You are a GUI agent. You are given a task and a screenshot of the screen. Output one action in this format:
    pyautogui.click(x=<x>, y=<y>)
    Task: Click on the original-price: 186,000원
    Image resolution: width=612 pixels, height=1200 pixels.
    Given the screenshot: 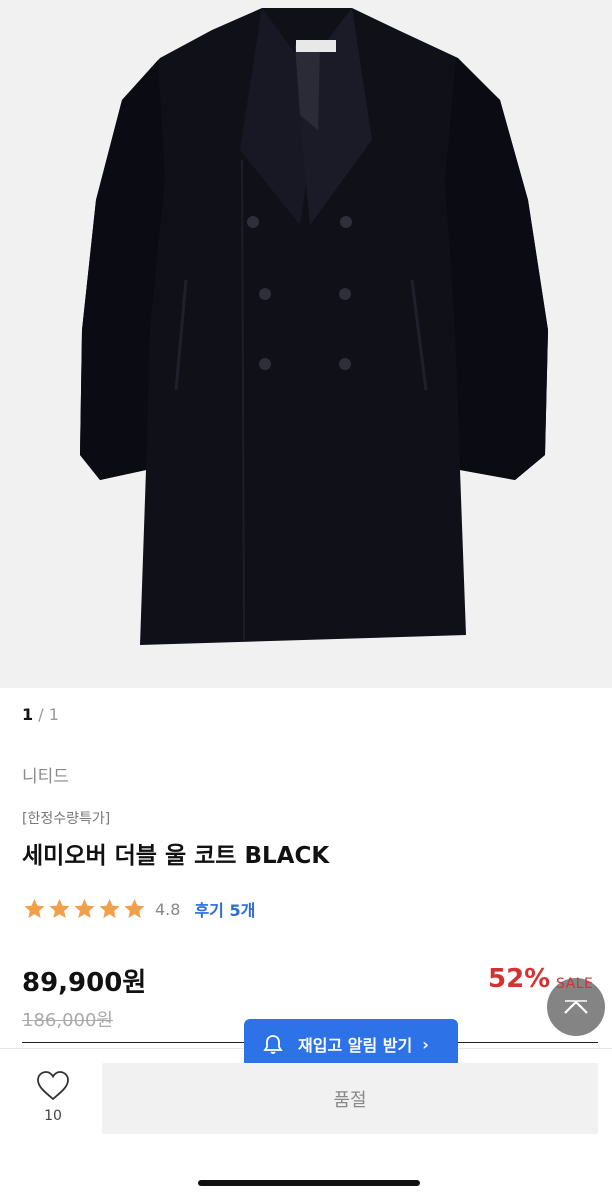 What is the action you would take?
    pyautogui.click(x=67, y=1020)
    